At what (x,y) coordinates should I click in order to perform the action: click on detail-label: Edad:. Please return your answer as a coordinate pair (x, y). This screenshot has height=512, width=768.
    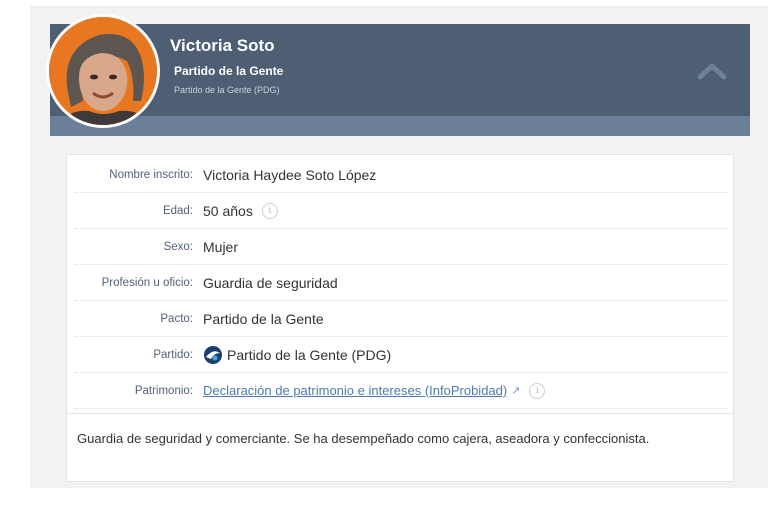
    Looking at the image, I should click on (177, 210).